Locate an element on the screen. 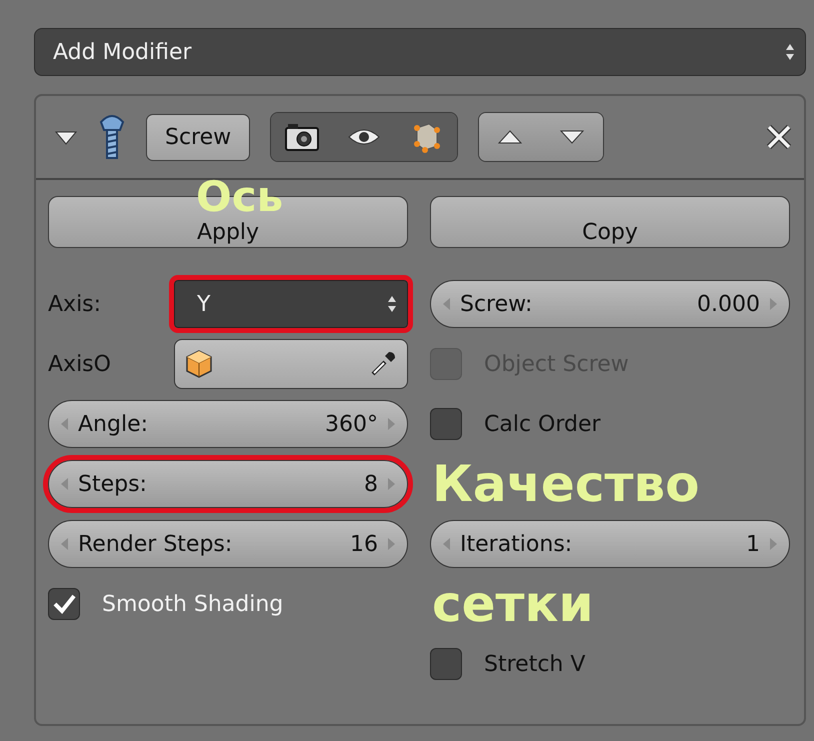 This screenshot has width=814, height=741. down-triangle-icon is located at coordinates (572, 137).